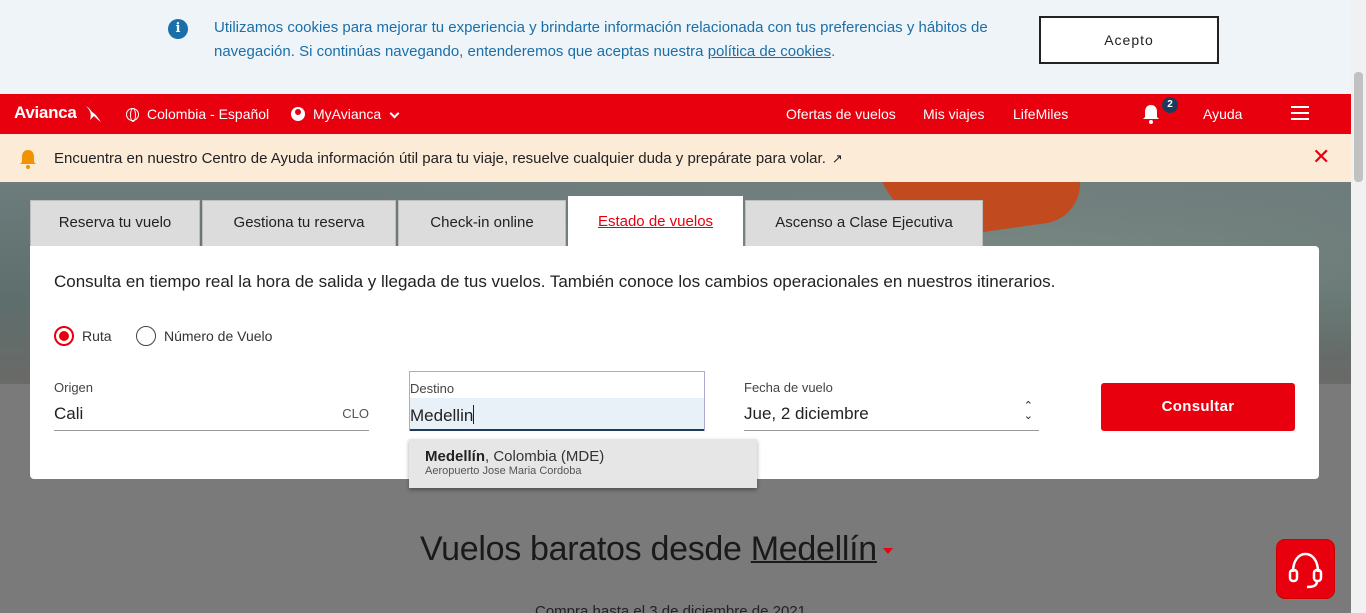  I want to click on date-value: Jue, 2 diciembre, so click(806, 414).